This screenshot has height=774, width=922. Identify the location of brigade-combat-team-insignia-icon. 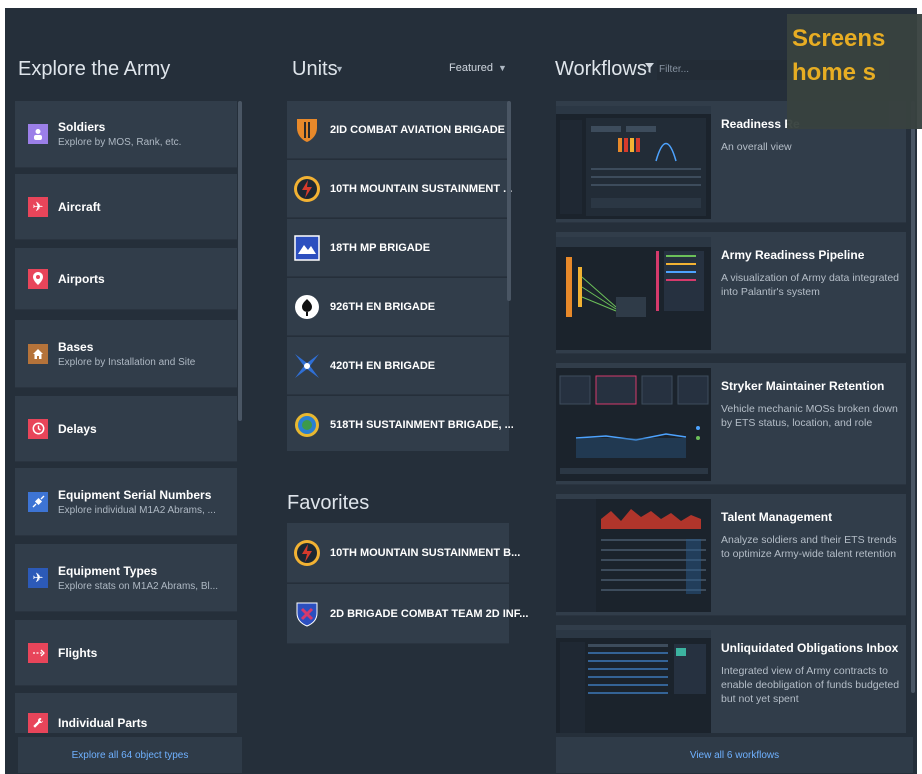
(307, 614).